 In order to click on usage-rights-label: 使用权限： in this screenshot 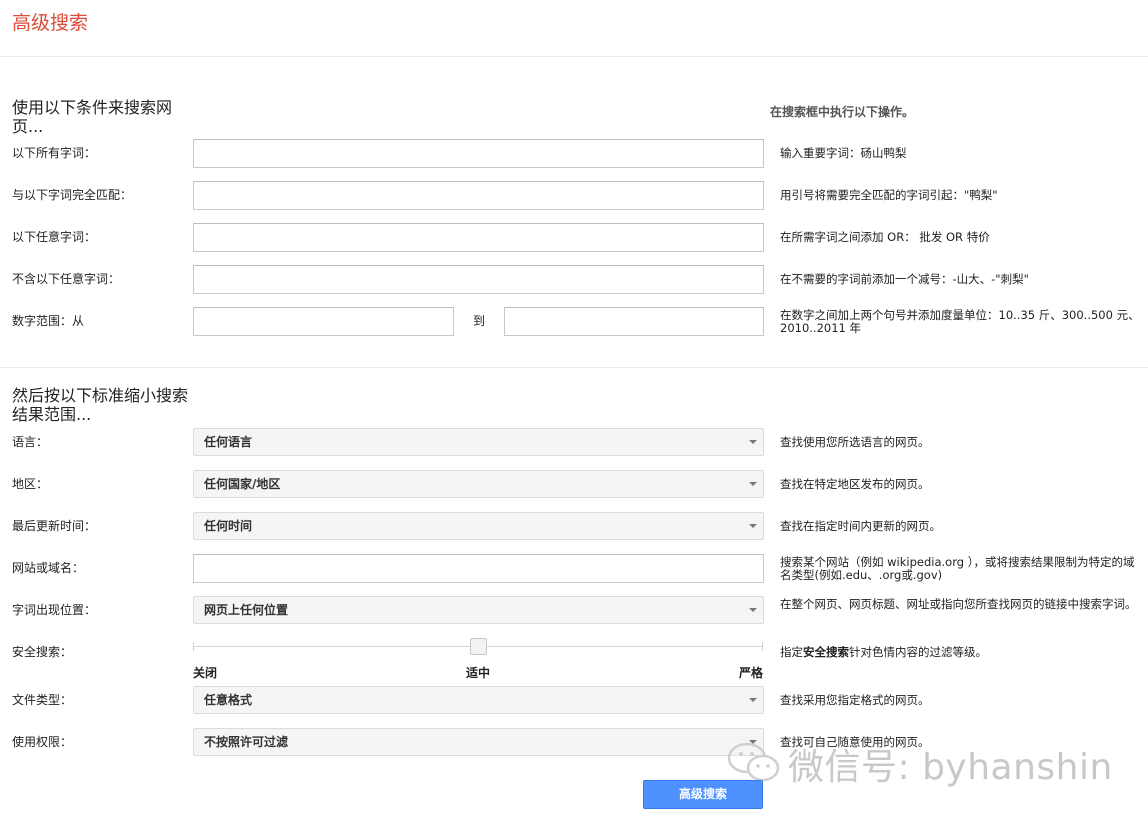, I will do `click(42, 742)`.